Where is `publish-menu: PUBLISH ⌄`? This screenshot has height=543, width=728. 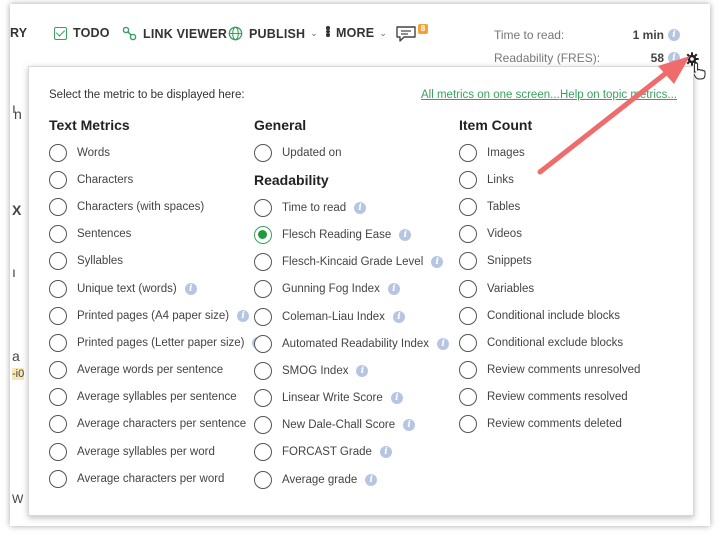 publish-menu: PUBLISH ⌄ is located at coordinates (273, 33).